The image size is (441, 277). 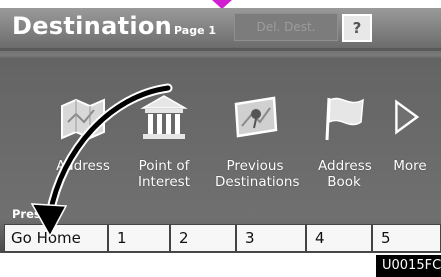 I want to click on point-of-interest-button: Point of Interest, so click(x=164, y=141).